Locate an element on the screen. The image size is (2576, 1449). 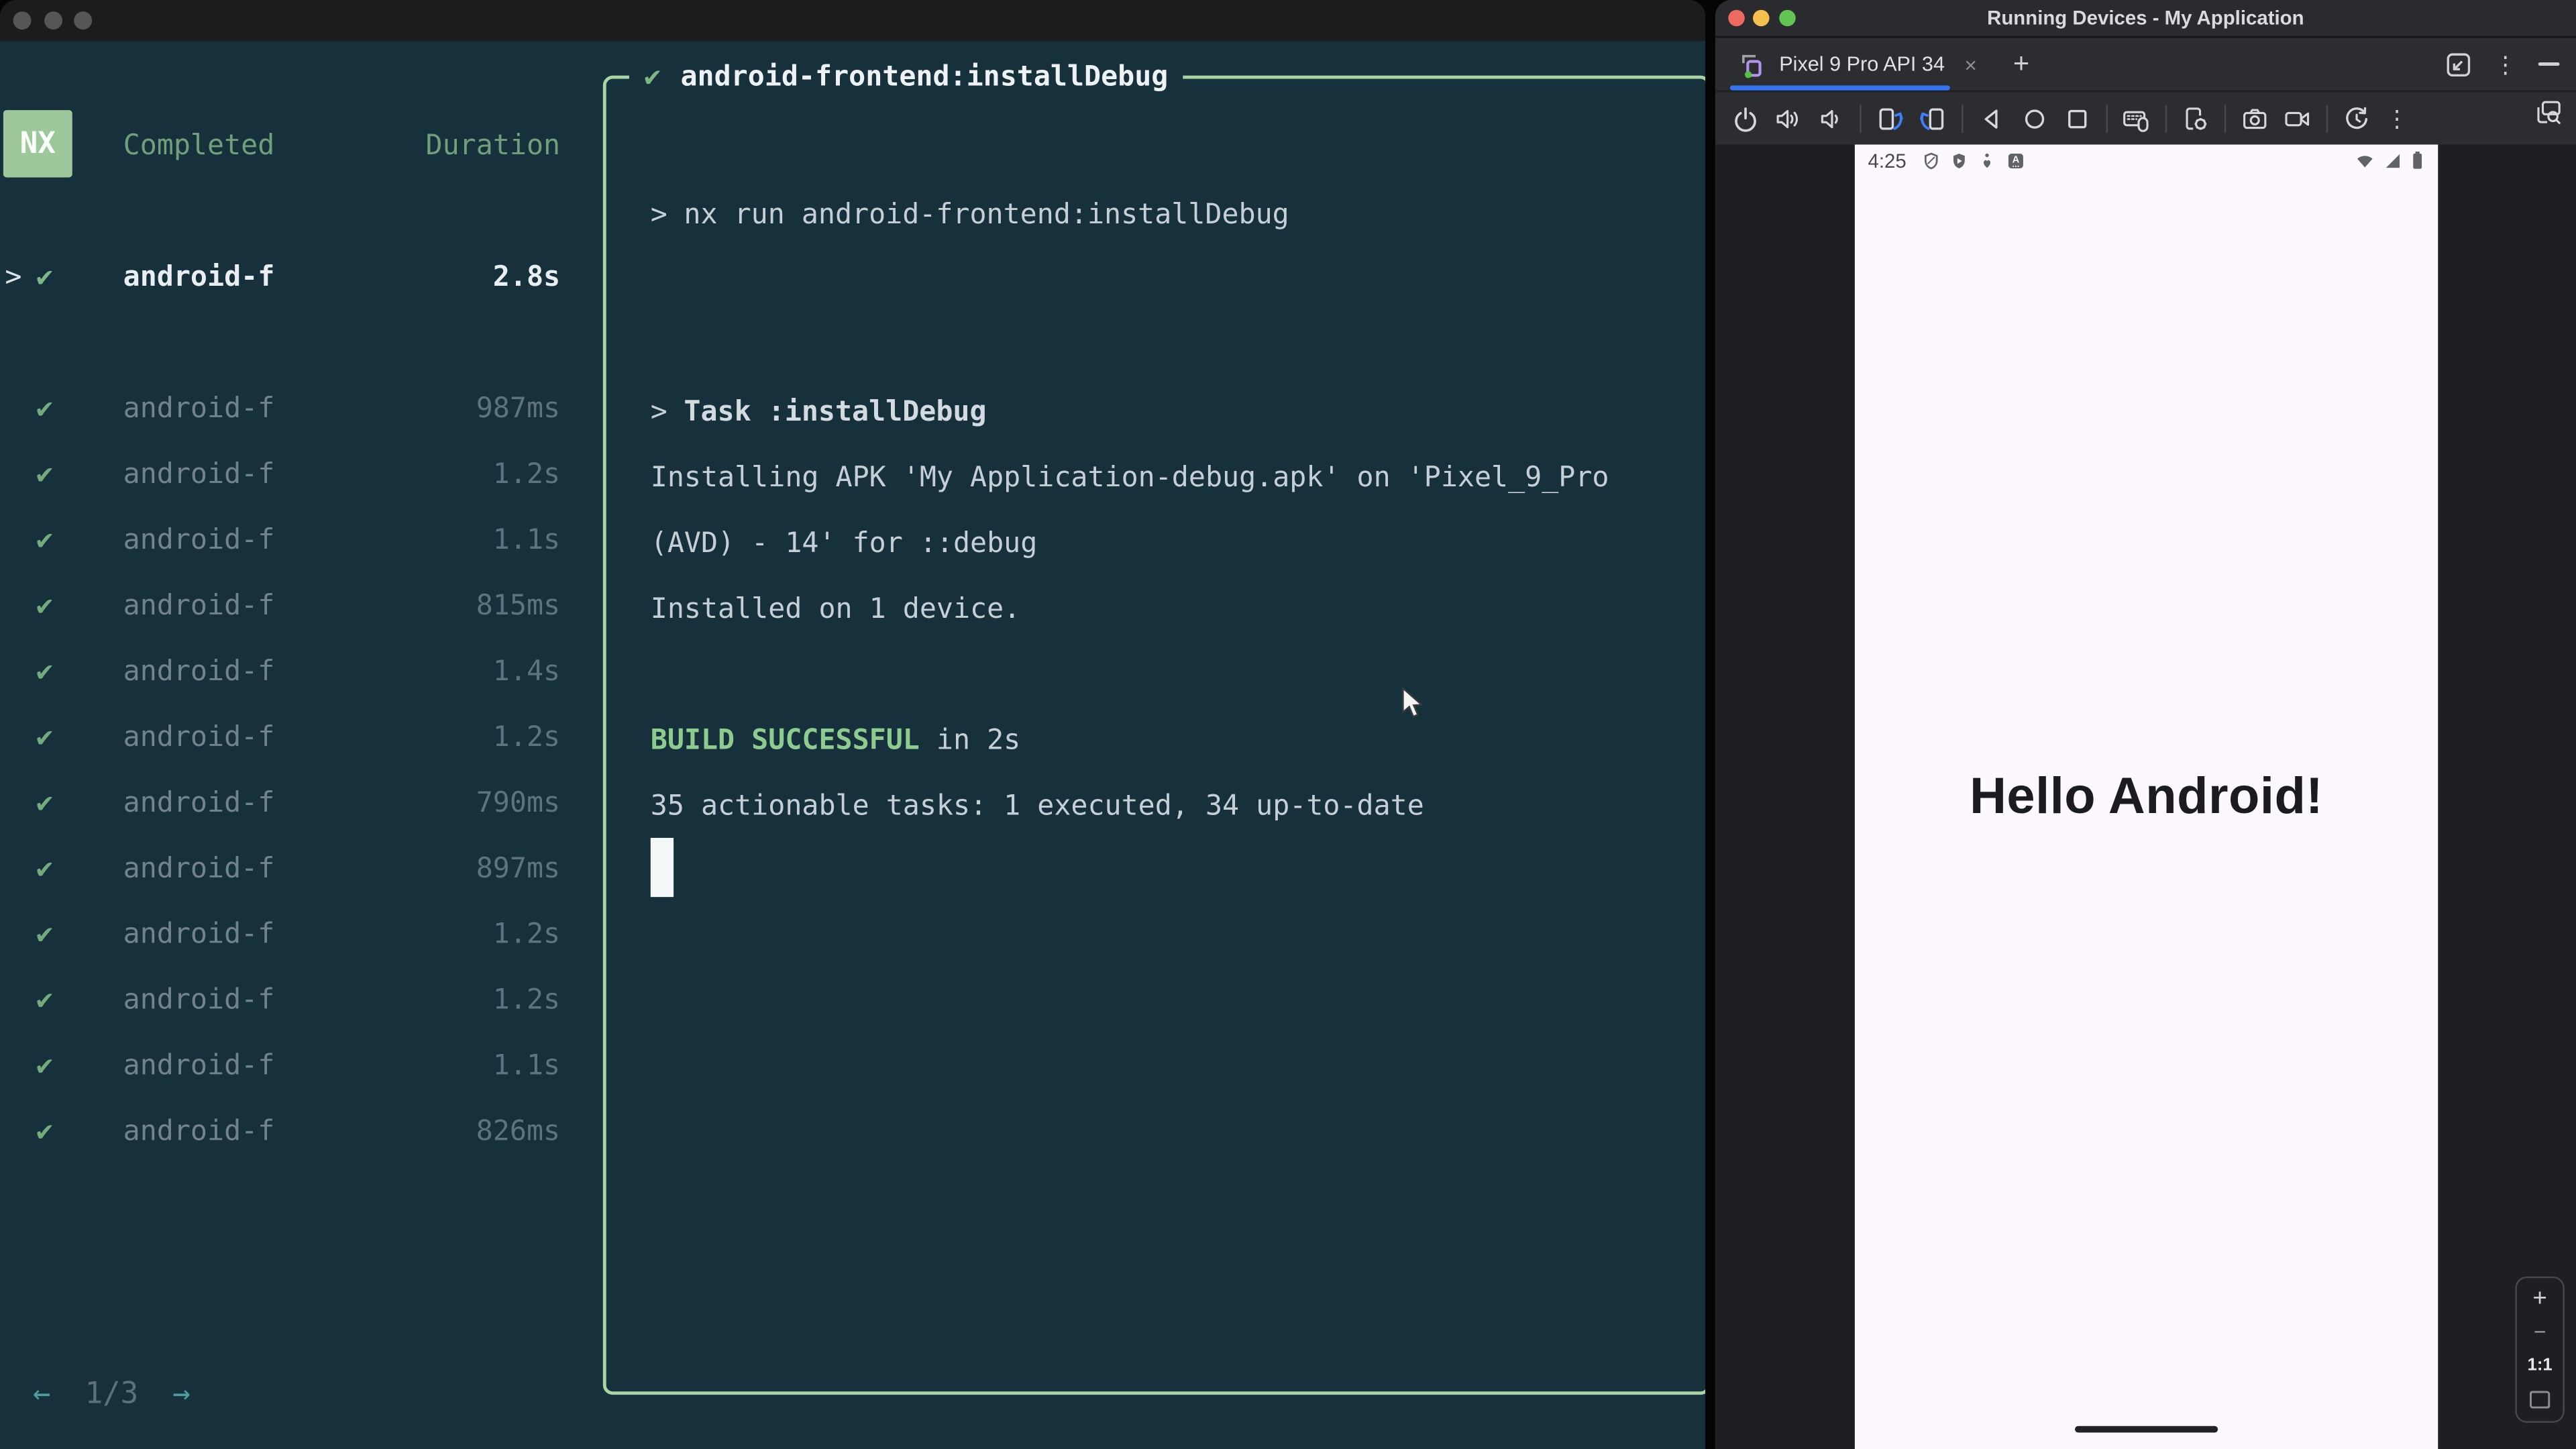
active-tab-indicator is located at coordinates (1839, 88).